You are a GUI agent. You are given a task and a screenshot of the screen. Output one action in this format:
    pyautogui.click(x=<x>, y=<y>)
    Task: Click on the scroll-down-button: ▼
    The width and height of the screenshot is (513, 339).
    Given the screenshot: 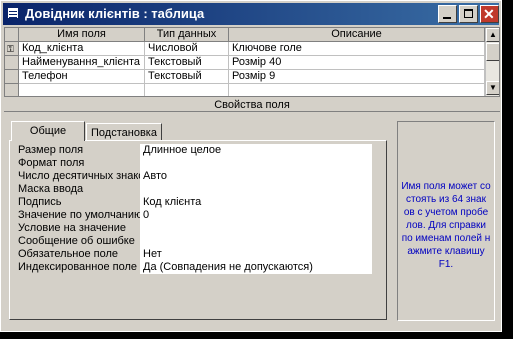 What is the action you would take?
    pyautogui.click(x=492, y=88)
    